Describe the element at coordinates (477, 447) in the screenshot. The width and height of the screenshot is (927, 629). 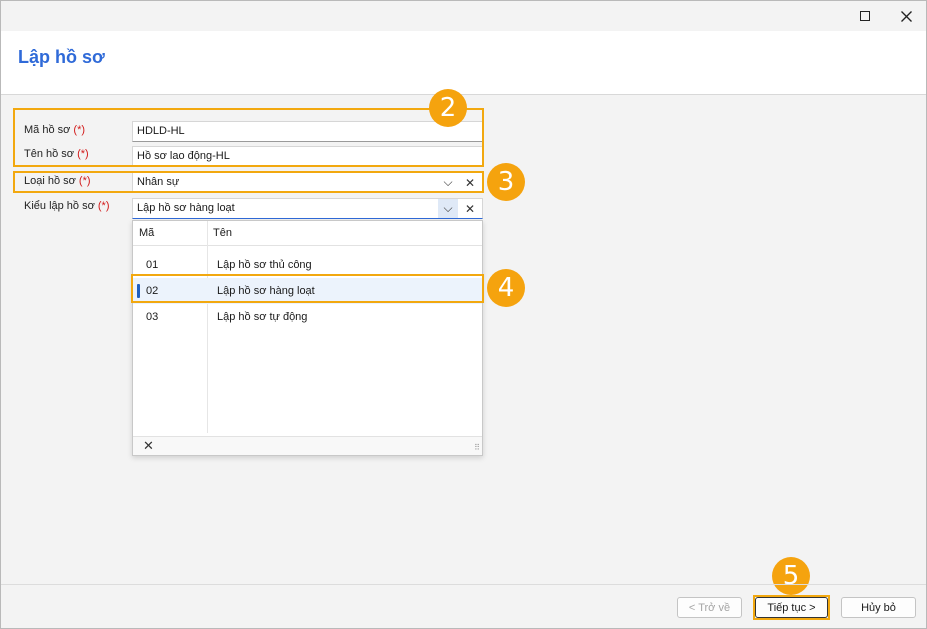
I see `resize-grip-icon: ⠿` at that location.